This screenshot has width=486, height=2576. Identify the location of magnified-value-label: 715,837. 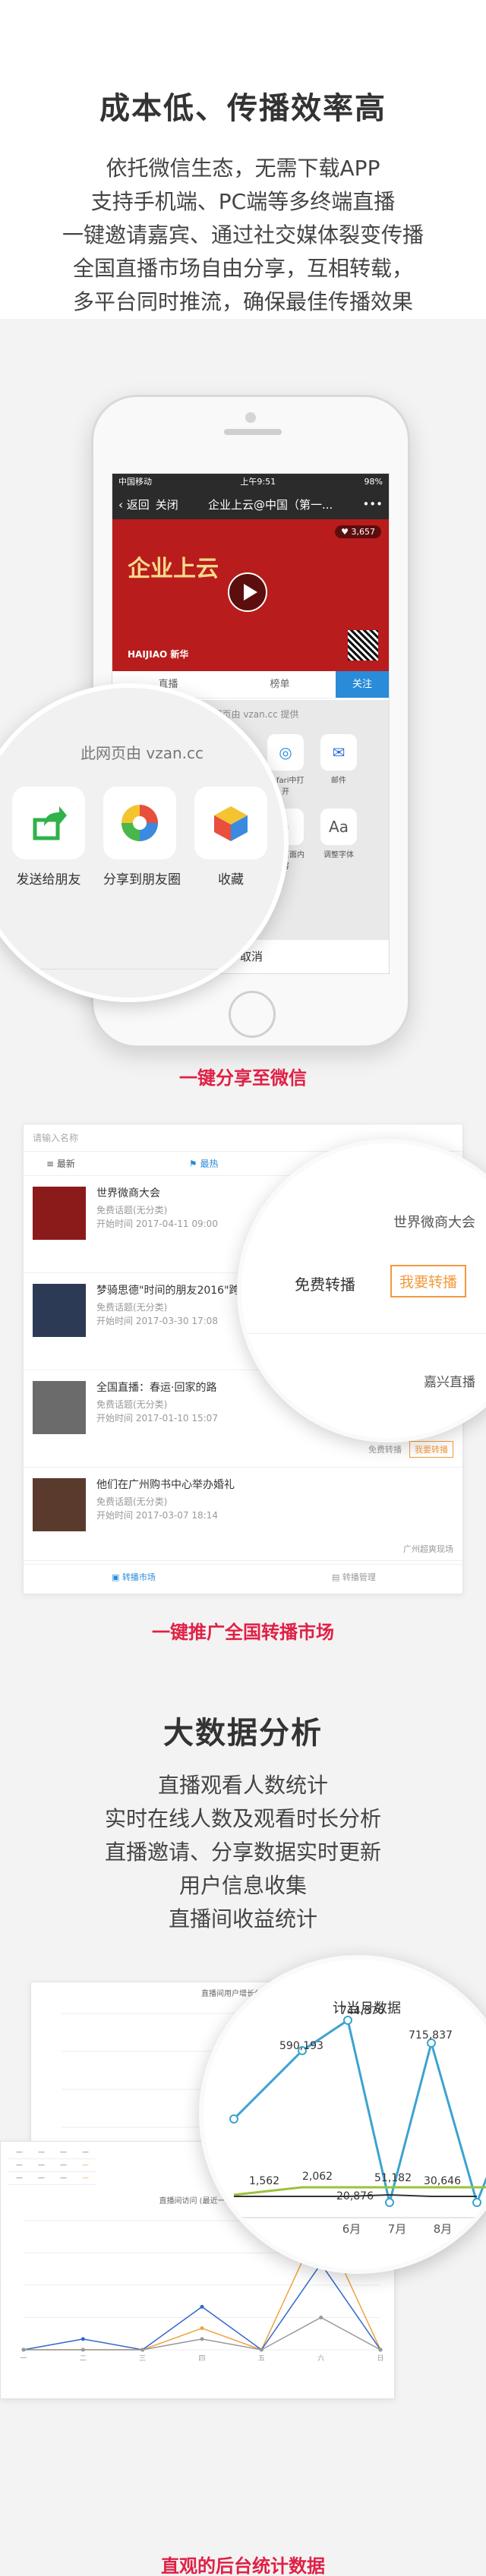
(431, 2035).